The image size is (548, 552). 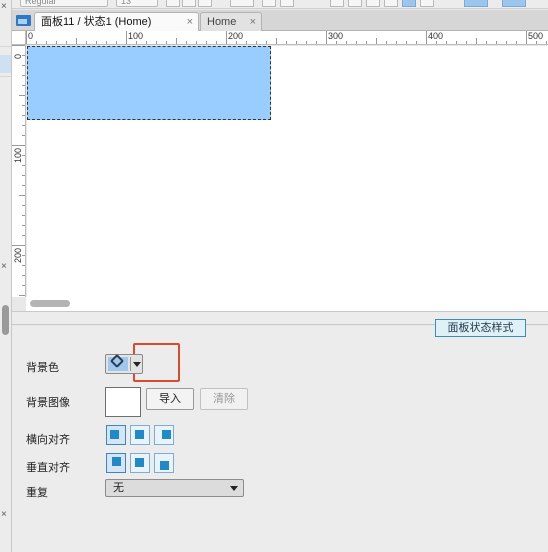 What do you see at coordinates (118, 488) in the screenshot?
I see `repeat-value: 无` at bounding box center [118, 488].